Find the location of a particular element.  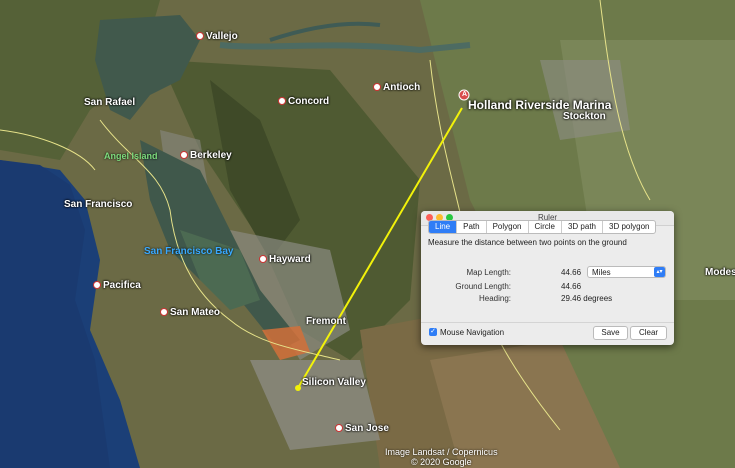

place-label: Silicon Valley is located at coordinates (334, 382).